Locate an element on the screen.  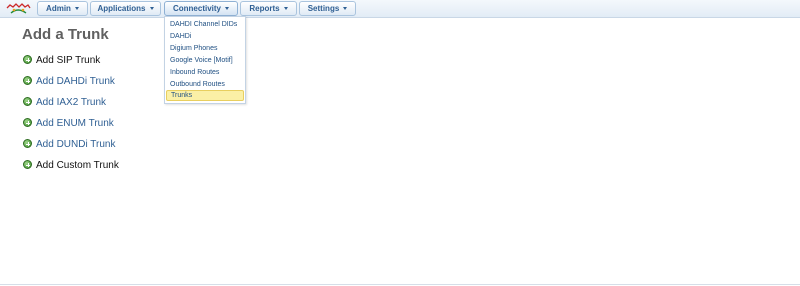
add-dahdi-trunk-link: Add DAHDi Trunk is located at coordinates (69, 82).